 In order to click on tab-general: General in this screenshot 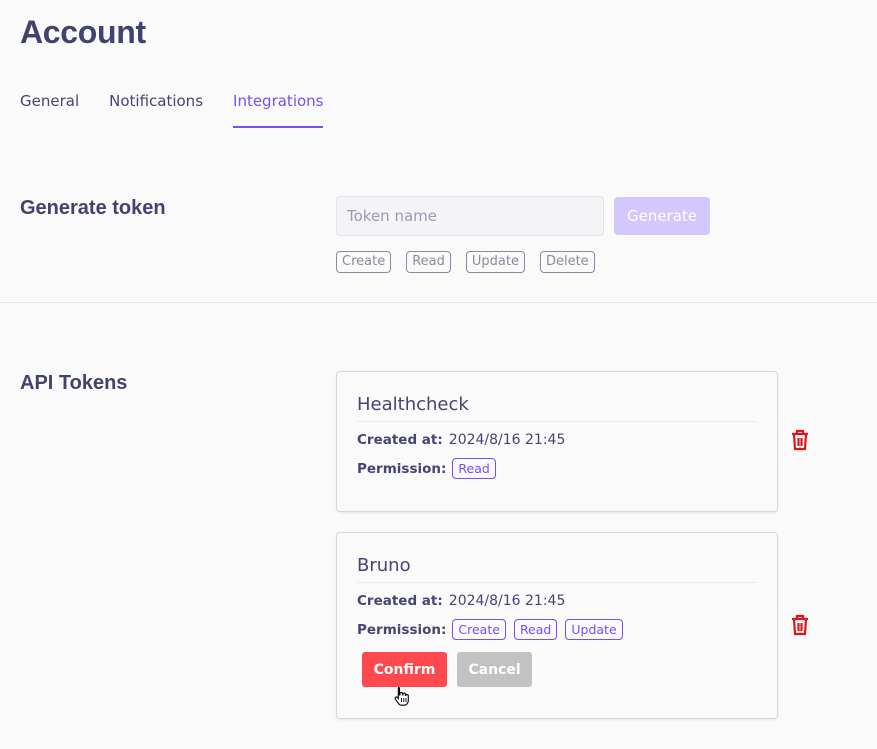, I will do `click(49, 109)`.